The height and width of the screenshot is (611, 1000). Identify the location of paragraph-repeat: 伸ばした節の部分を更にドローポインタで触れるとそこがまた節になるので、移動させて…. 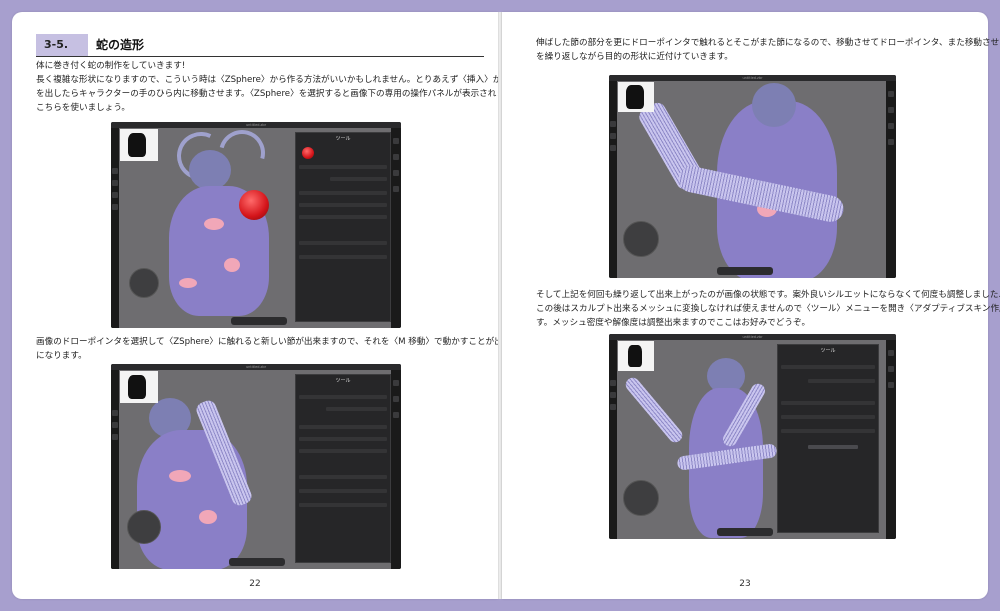
(768, 50).